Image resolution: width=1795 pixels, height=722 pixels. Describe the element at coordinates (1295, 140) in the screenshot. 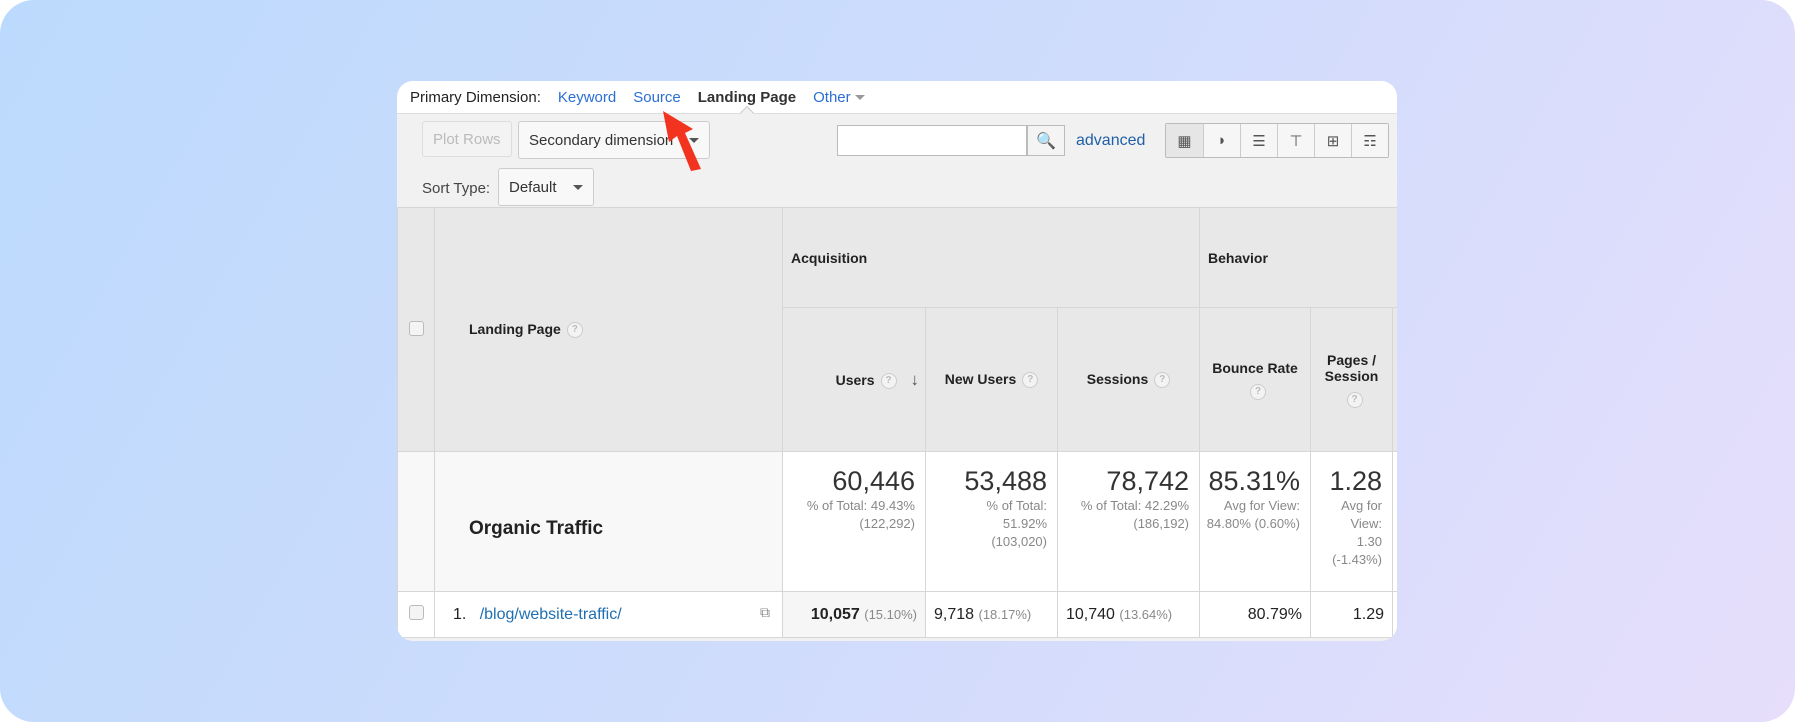

I see `comparison-icon: ⊤` at that location.